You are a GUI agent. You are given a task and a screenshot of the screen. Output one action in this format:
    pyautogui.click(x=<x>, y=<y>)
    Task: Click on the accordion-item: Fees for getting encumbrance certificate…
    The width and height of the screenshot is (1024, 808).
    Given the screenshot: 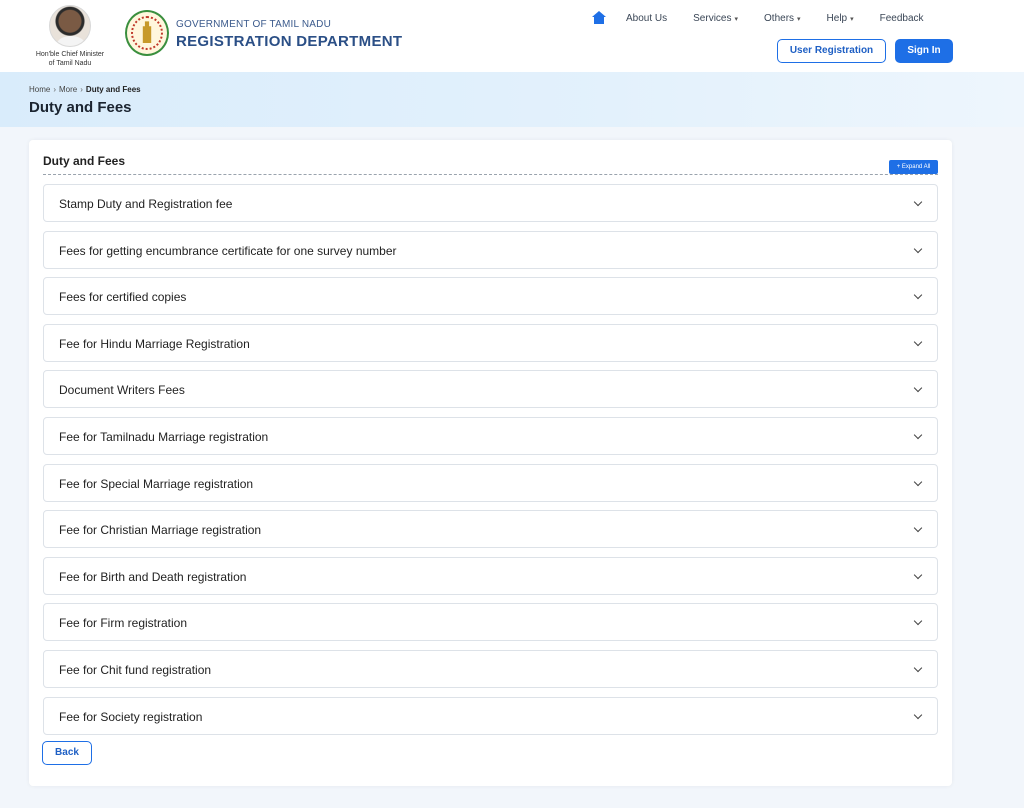 What is the action you would take?
    pyautogui.click(x=490, y=249)
    